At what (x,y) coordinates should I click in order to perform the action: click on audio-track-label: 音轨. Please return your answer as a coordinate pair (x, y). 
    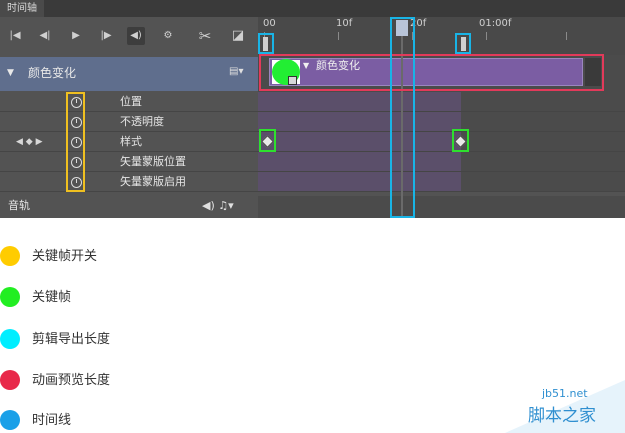
    Looking at the image, I should click on (19, 205).